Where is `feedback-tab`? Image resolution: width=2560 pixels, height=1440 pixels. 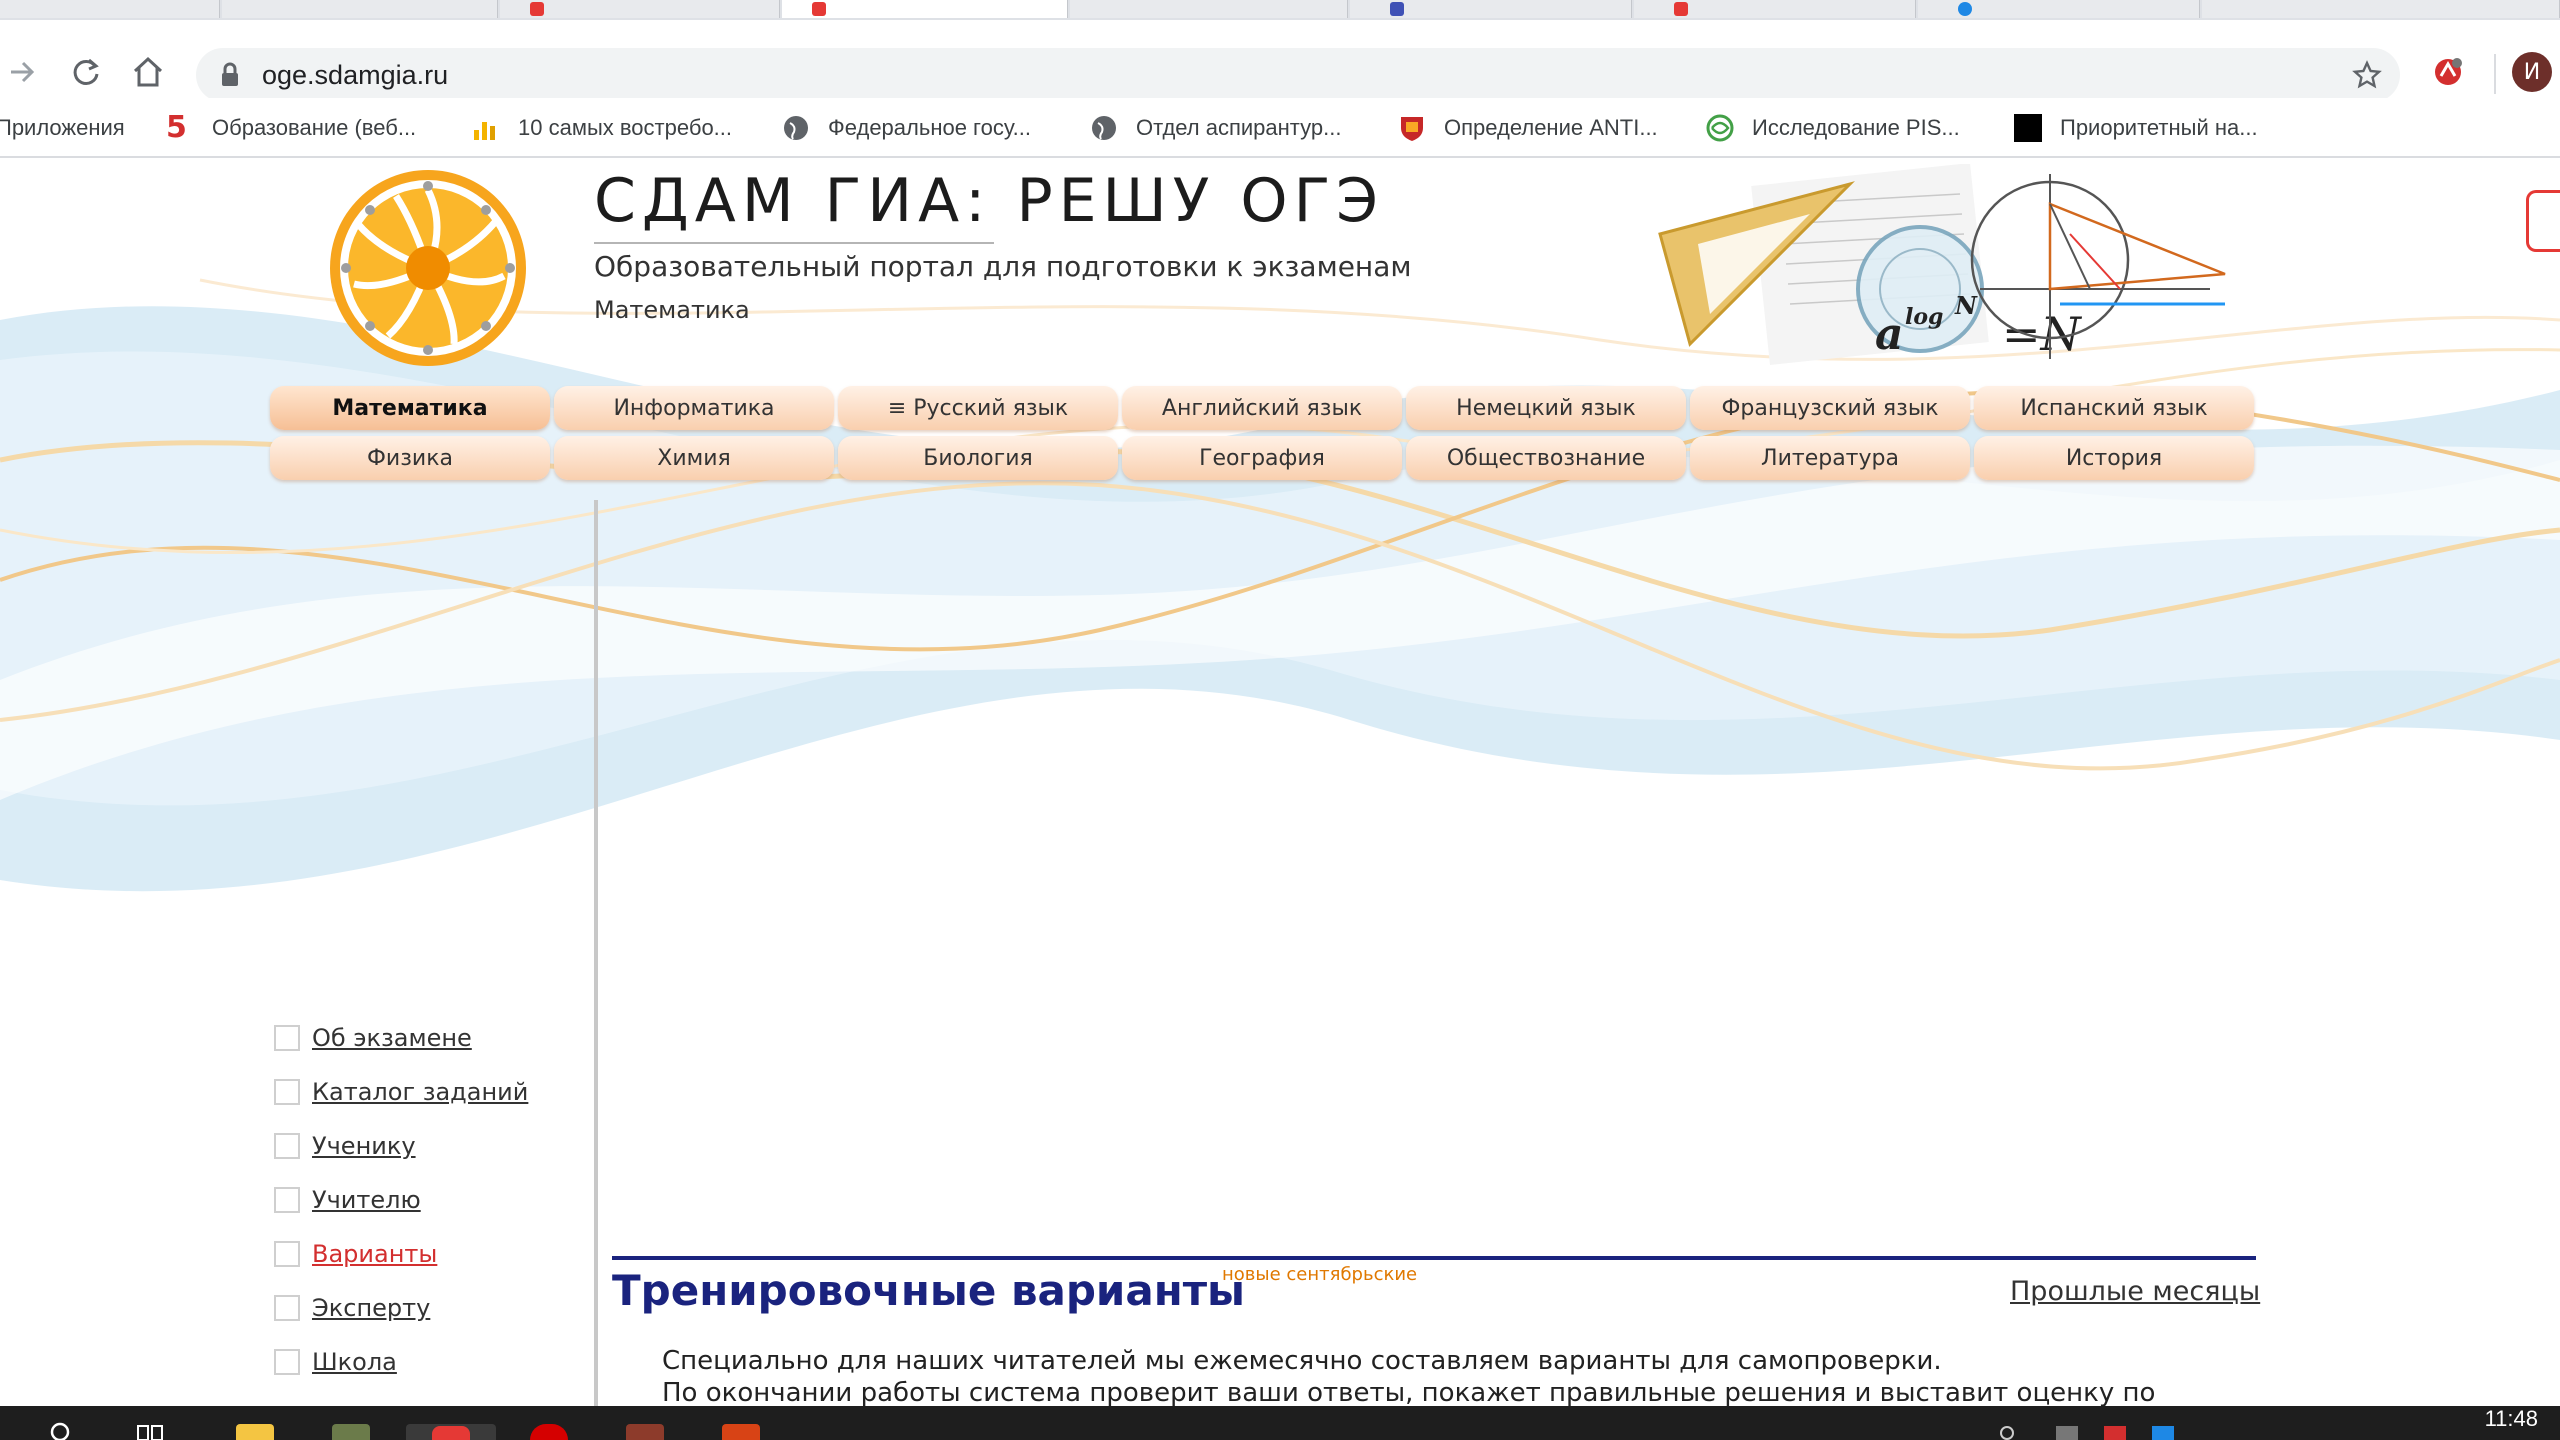
feedback-tab is located at coordinates (2543, 221).